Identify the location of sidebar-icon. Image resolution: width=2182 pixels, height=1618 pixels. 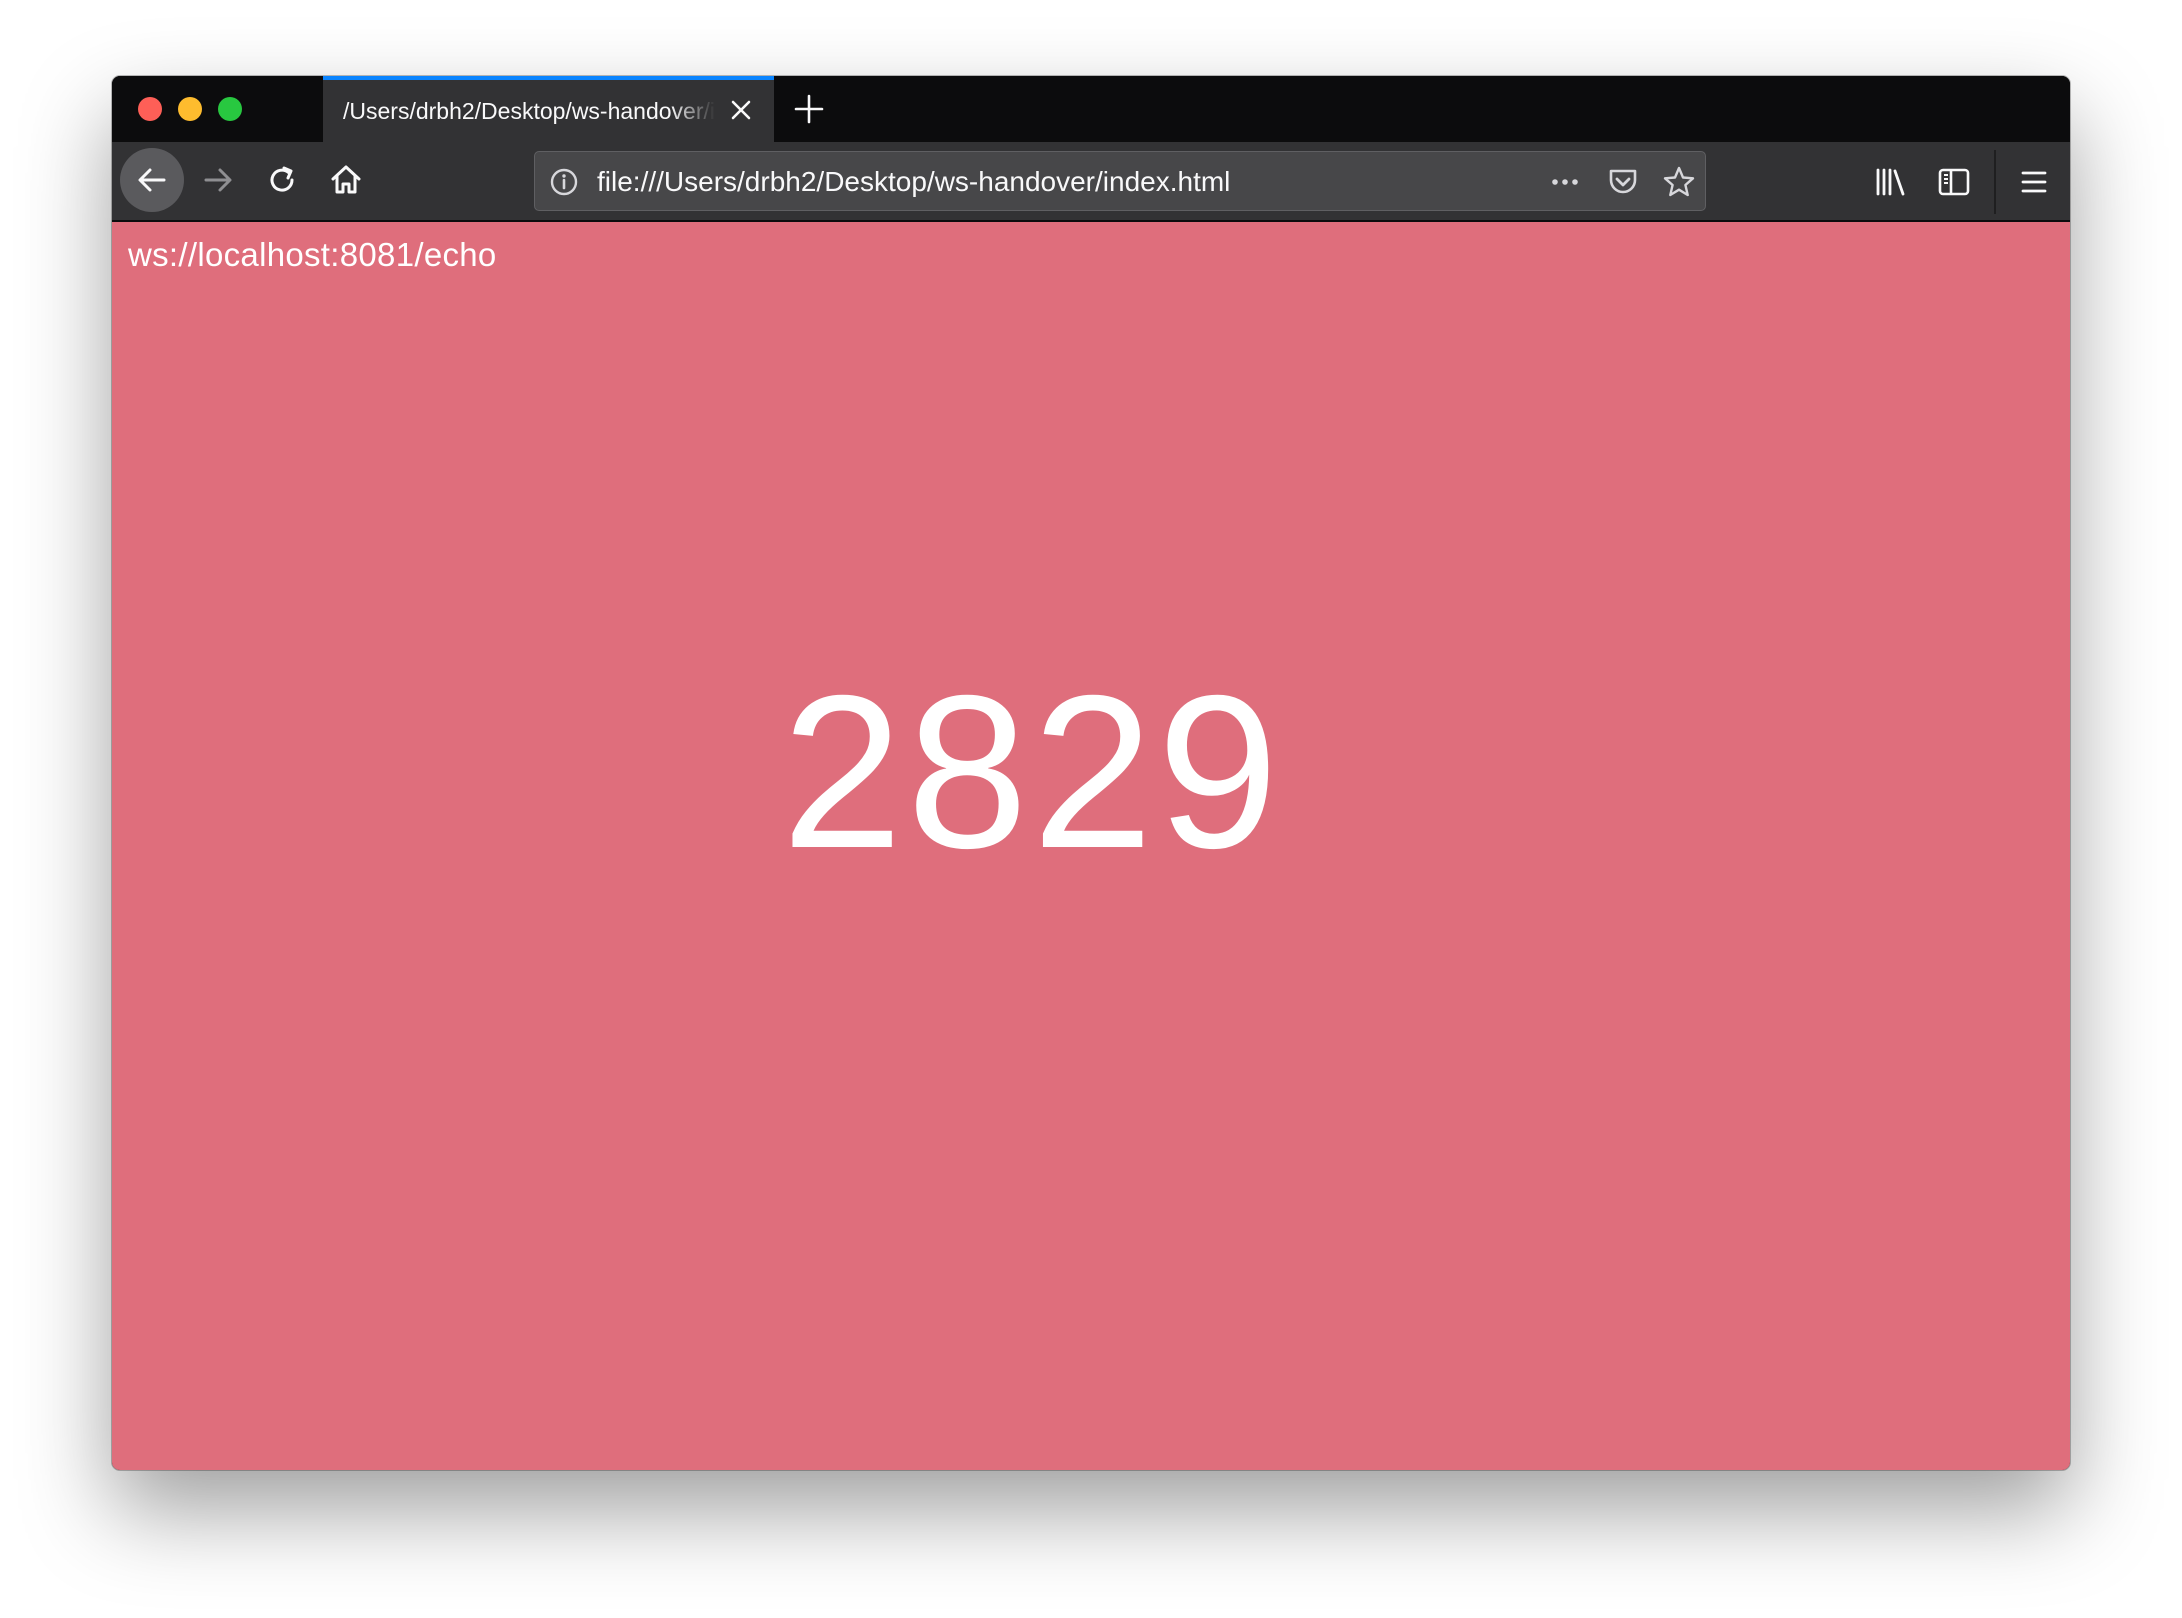
(1954, 182).